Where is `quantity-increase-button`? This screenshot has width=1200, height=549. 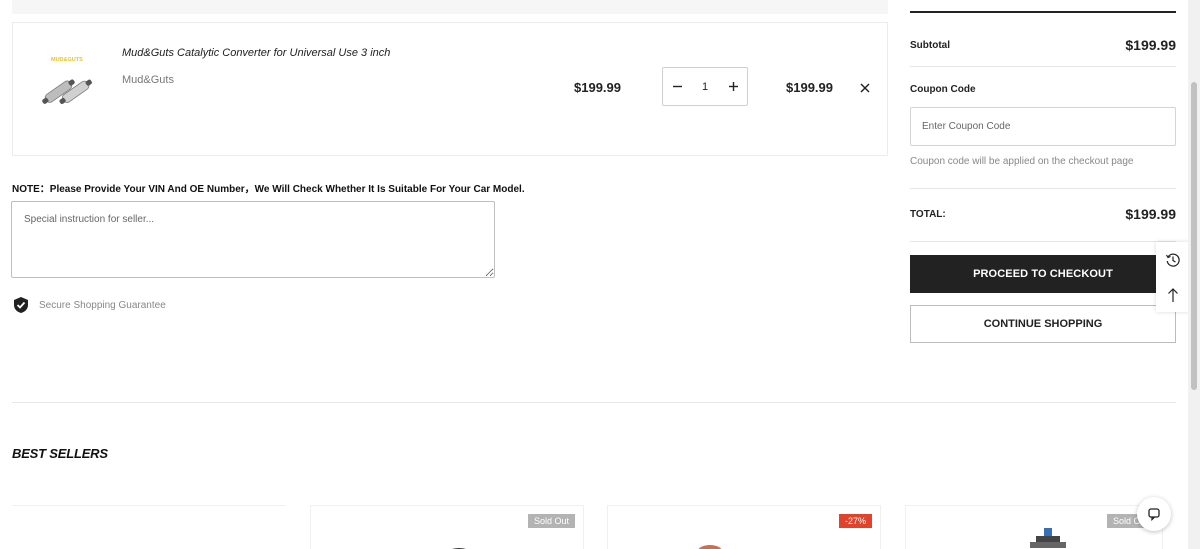 quantity-increase-button is located at coordinates (733, 87).